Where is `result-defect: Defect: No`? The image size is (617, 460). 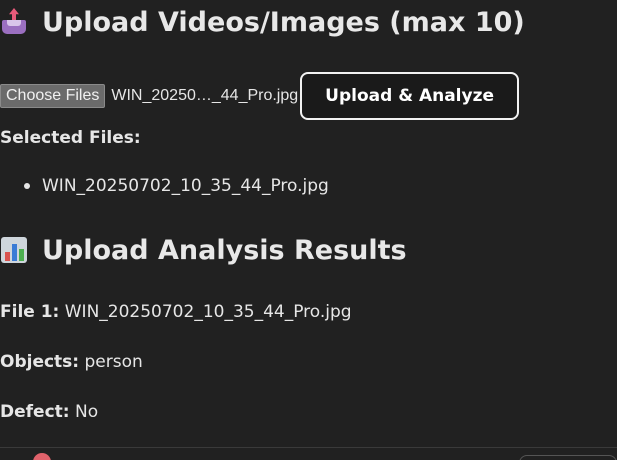 result-defect: Defect: No is located at coordinates (49, 412).